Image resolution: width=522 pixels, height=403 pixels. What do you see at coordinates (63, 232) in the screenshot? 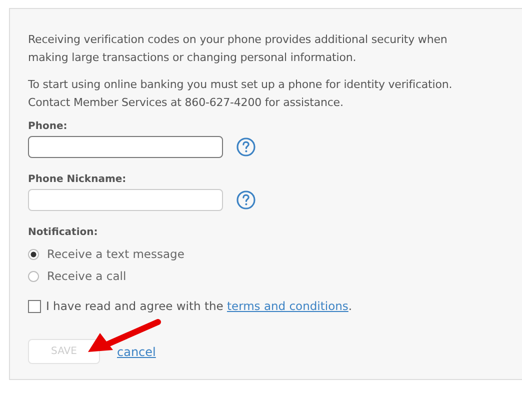
I see `field-label: Notification:` at bounding box center [63, 232].